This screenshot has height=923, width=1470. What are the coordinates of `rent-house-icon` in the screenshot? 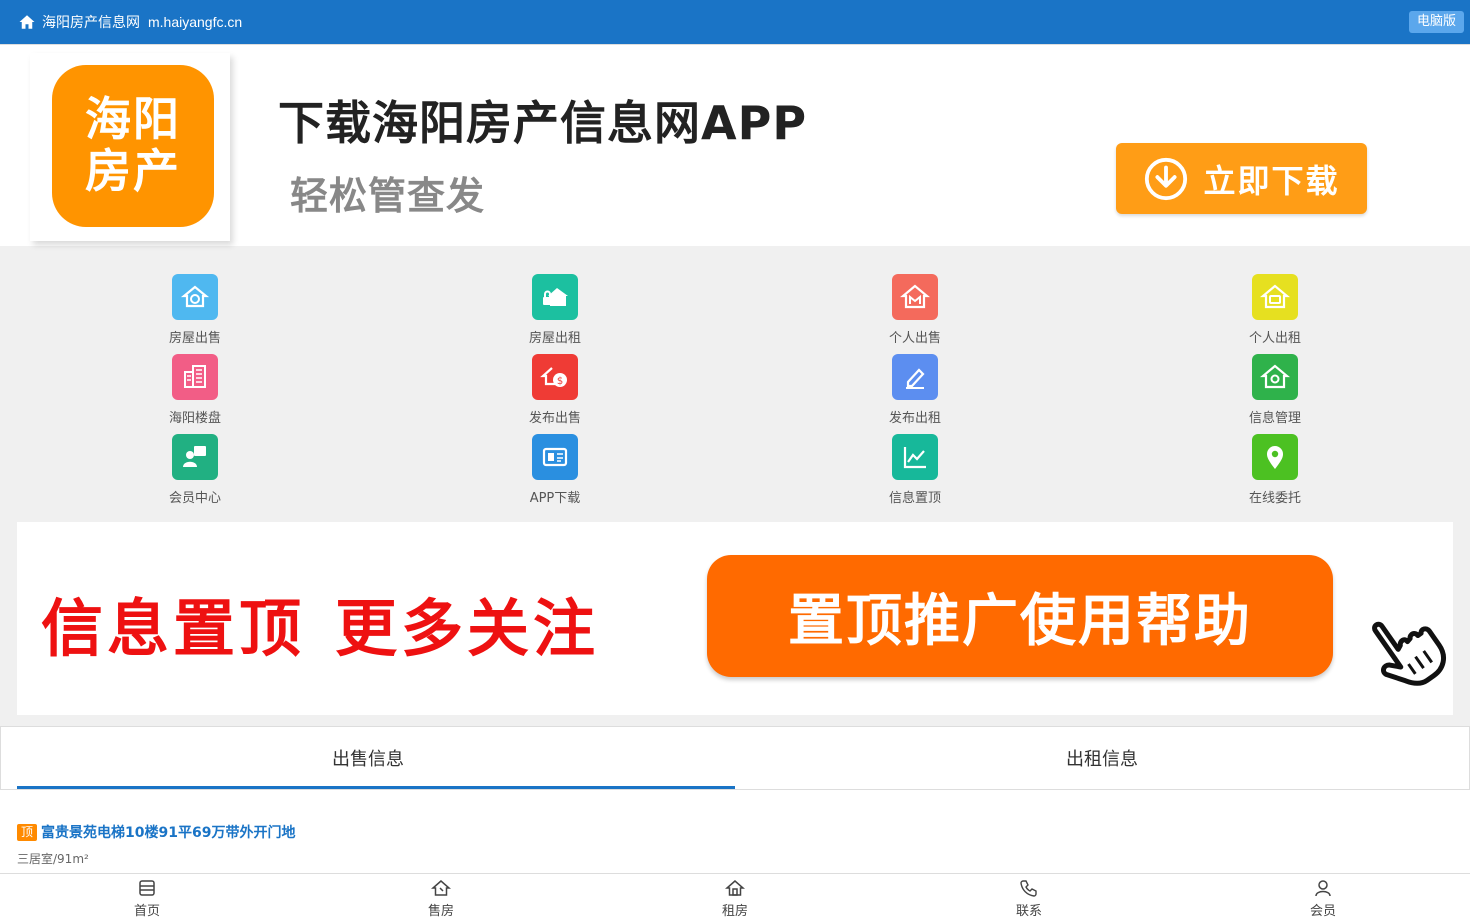 It's located at (735, 888).